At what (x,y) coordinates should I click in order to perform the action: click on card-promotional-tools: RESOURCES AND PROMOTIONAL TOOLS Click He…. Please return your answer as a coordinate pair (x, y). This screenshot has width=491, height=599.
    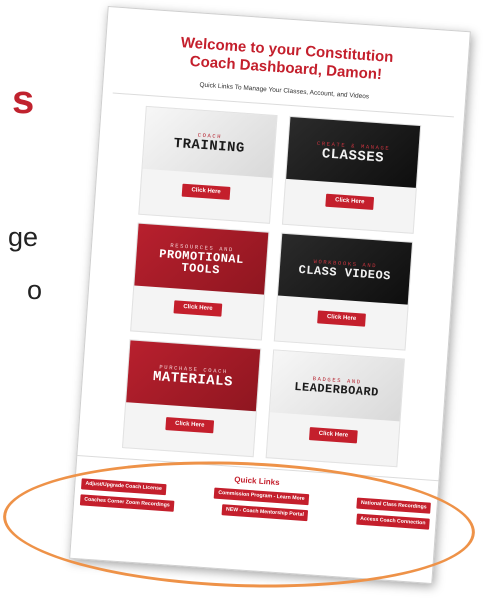
    Looking at the image, I should click on (200, 281).